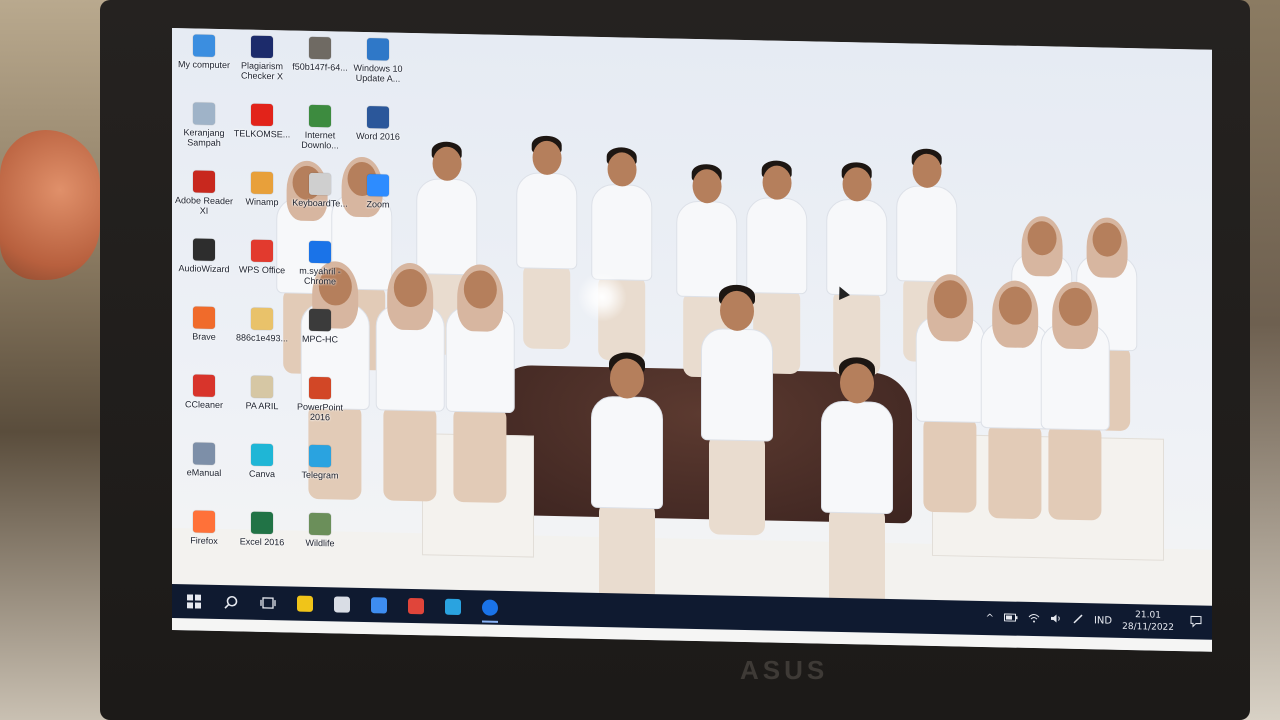 This screenshot has height=720, width=1280. I want to click on desktop-icon: Adobe Reader XI, so click(204, 193).